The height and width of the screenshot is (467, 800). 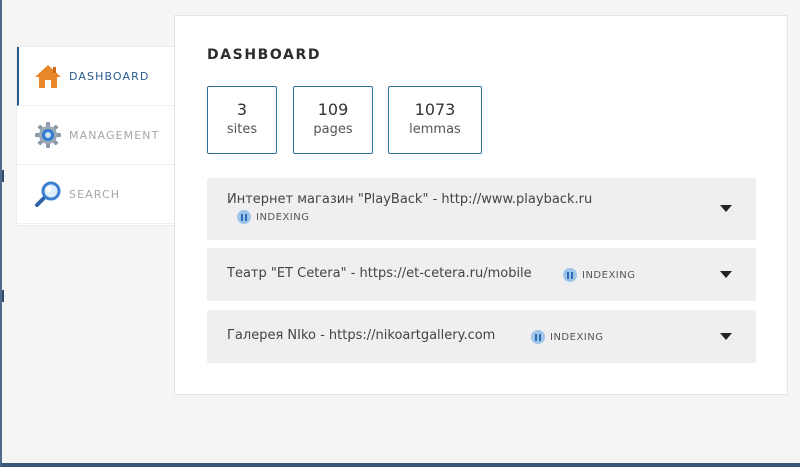 I want to click on sidebar-item-search: SEARCH, so click(x=96, y=194).